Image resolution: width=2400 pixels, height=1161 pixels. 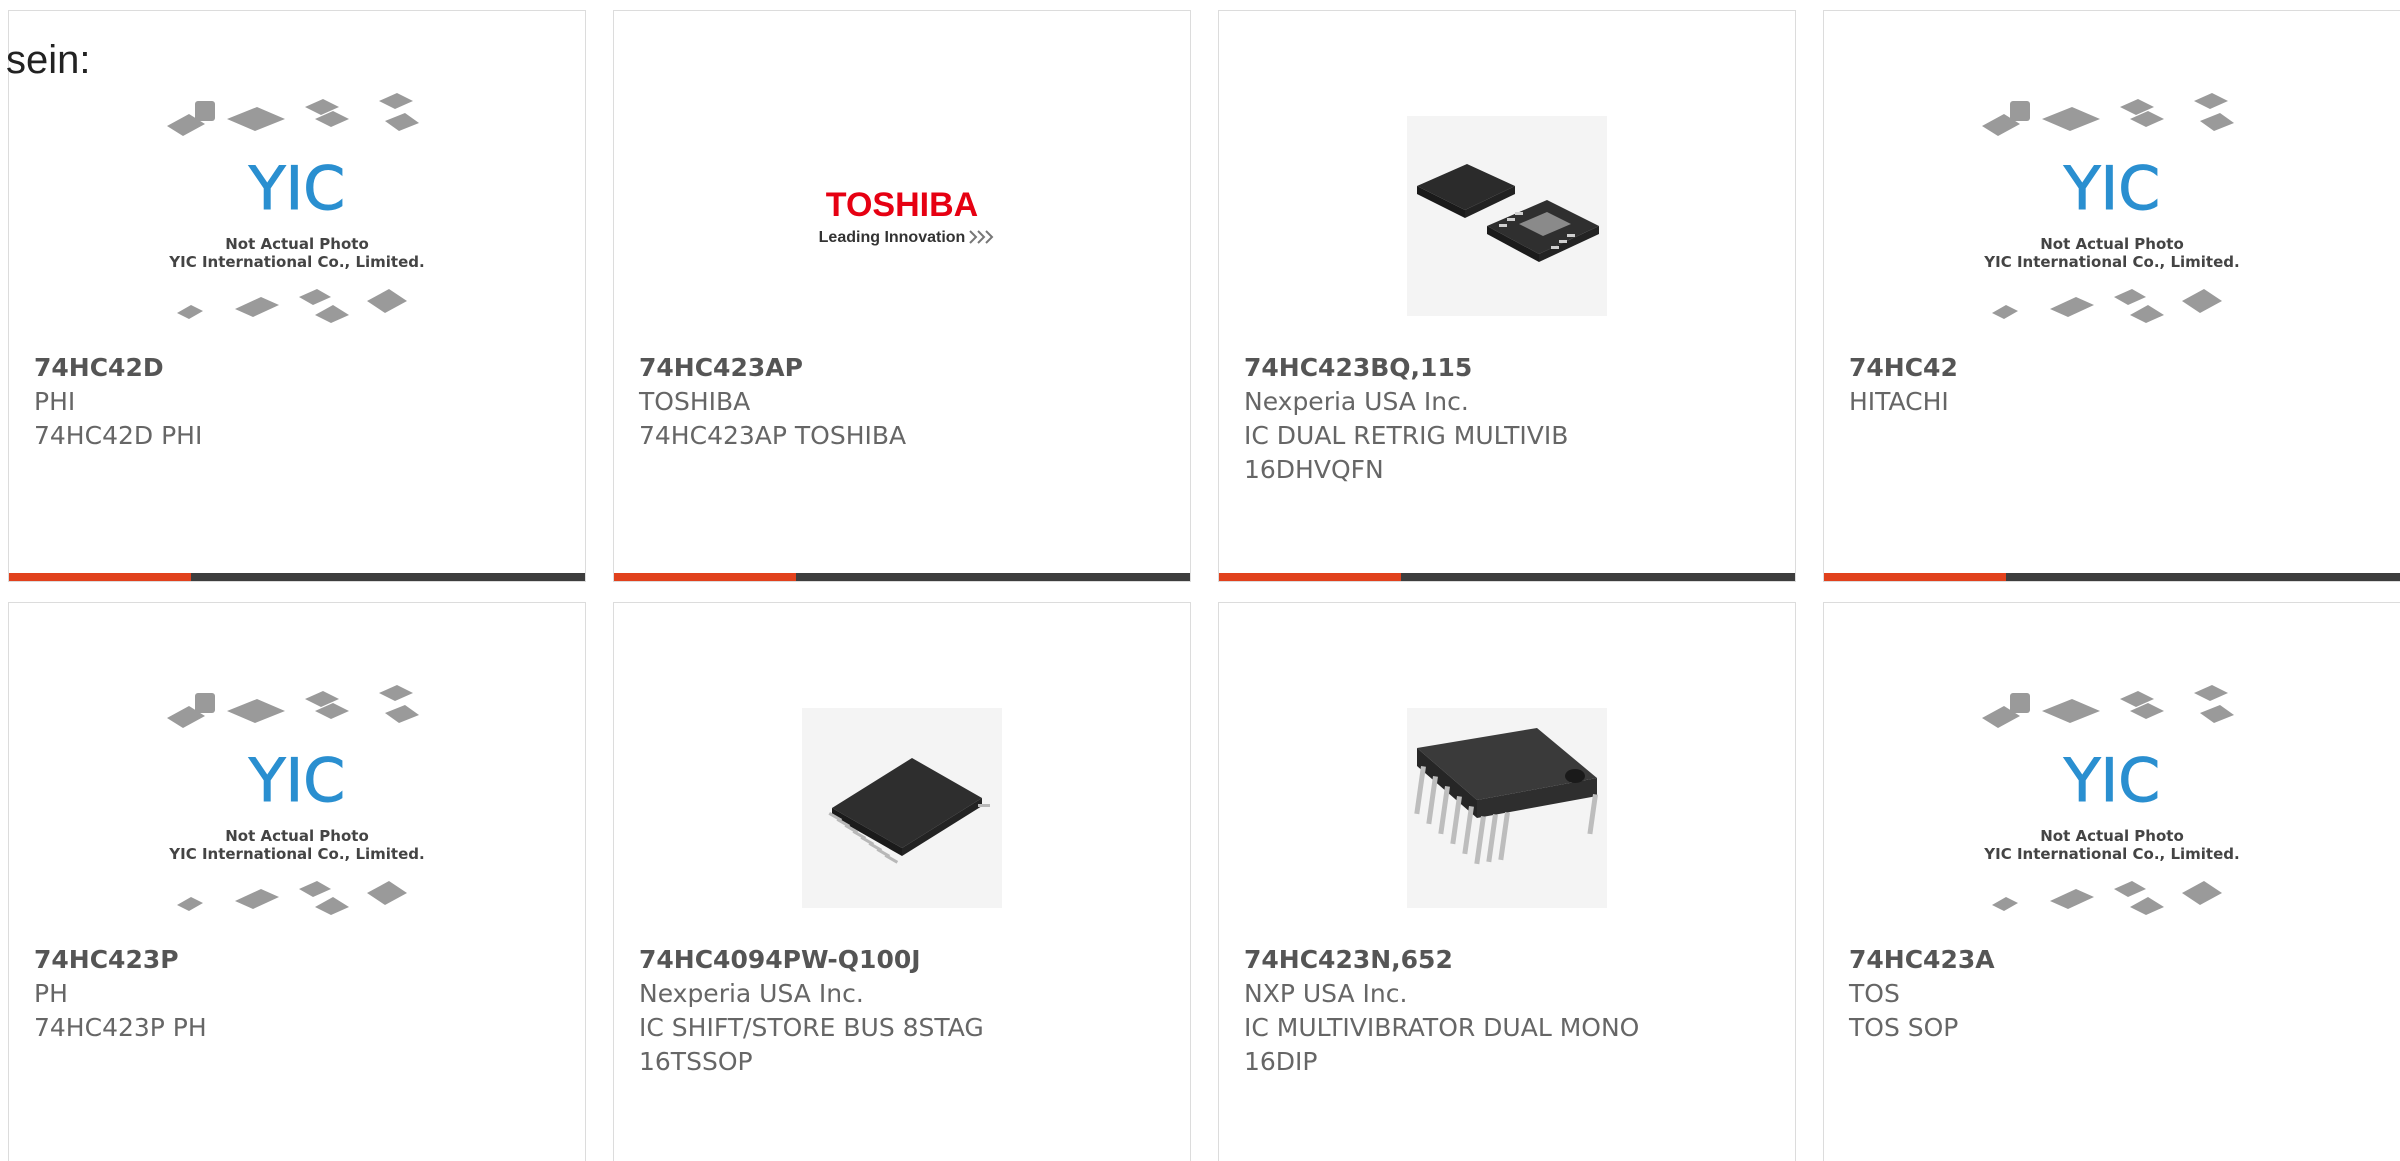 What do you see at coordinates (773, 435) in the screenshot?
I see `description: 74HC423AP TOSHIBA` at bounding box center [773, 435].